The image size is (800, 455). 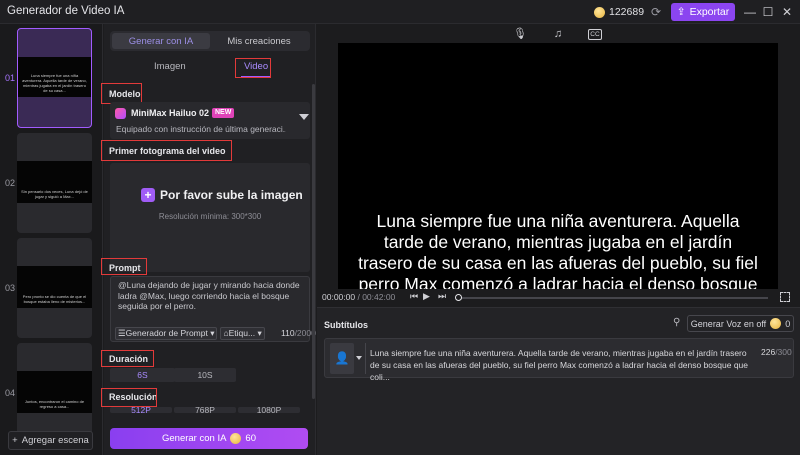 I want to click on model-name: MiniMax Hailuo 02, so click(x=170, y=113).